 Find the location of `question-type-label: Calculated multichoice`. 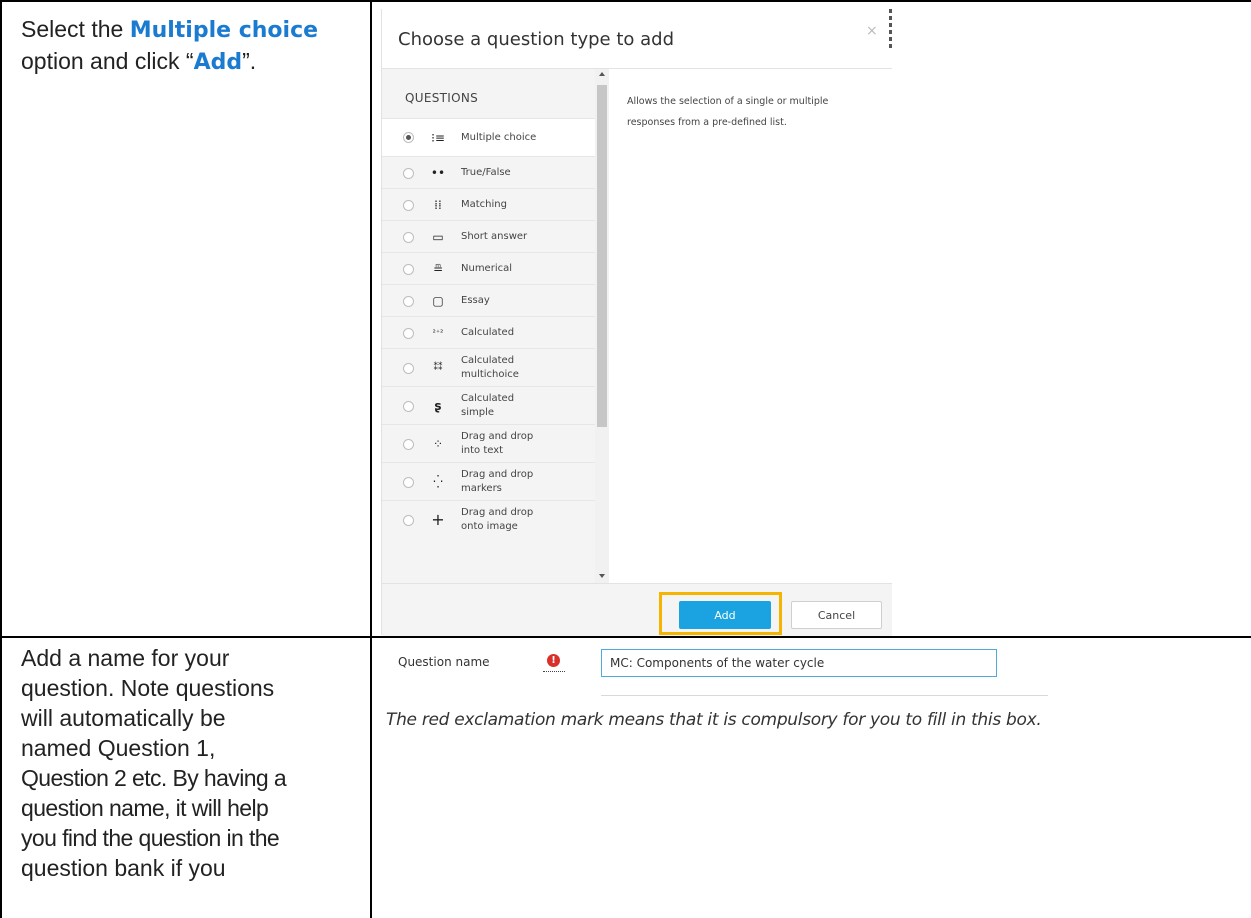

question-type-label: Calculated multichoice is located at coordinates (490, 367).